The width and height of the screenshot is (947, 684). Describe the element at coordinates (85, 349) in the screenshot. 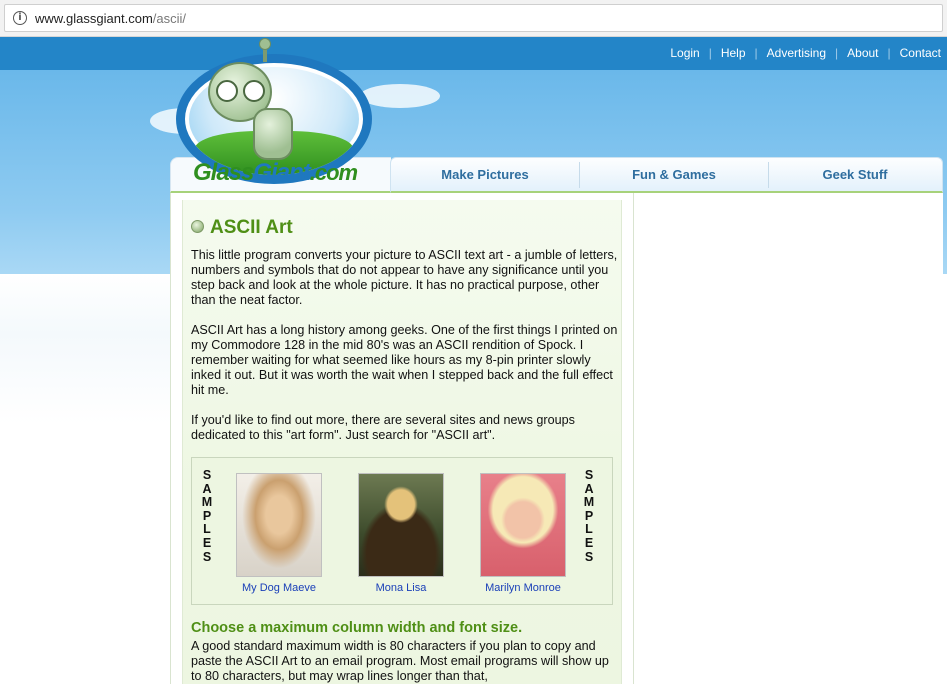

I see `sky-fade` at that location.